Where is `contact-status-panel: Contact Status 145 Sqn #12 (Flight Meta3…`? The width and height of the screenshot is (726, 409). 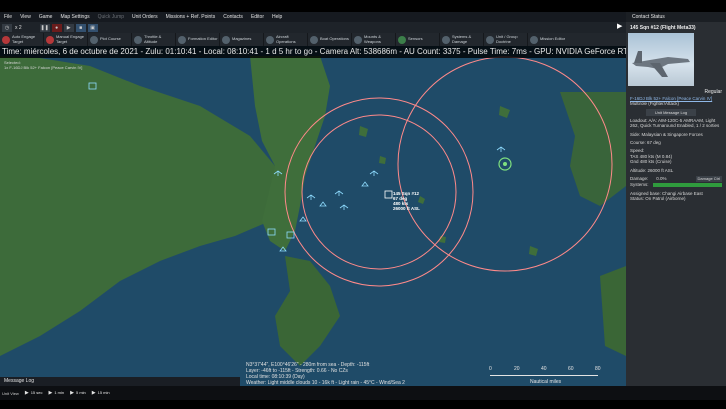
contact-status-panel: Contact Status 145 Sqn #12 (Flight Meta3… is located at coordinates (676, 199).